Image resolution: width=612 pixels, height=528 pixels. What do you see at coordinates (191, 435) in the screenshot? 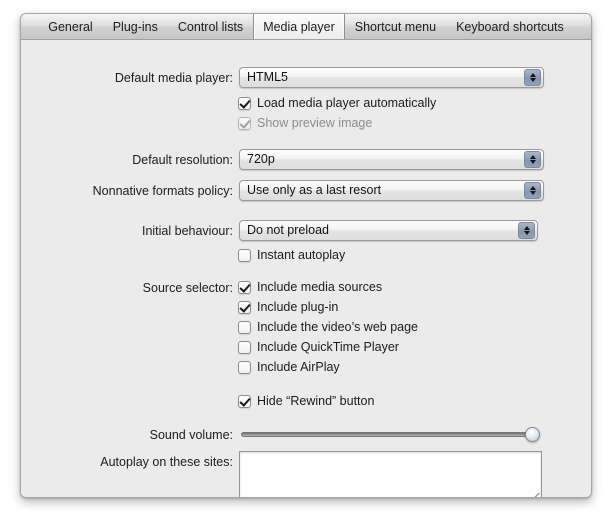
I see `sound-volume-label: Sound volume:` at bounding box center [191, 435].